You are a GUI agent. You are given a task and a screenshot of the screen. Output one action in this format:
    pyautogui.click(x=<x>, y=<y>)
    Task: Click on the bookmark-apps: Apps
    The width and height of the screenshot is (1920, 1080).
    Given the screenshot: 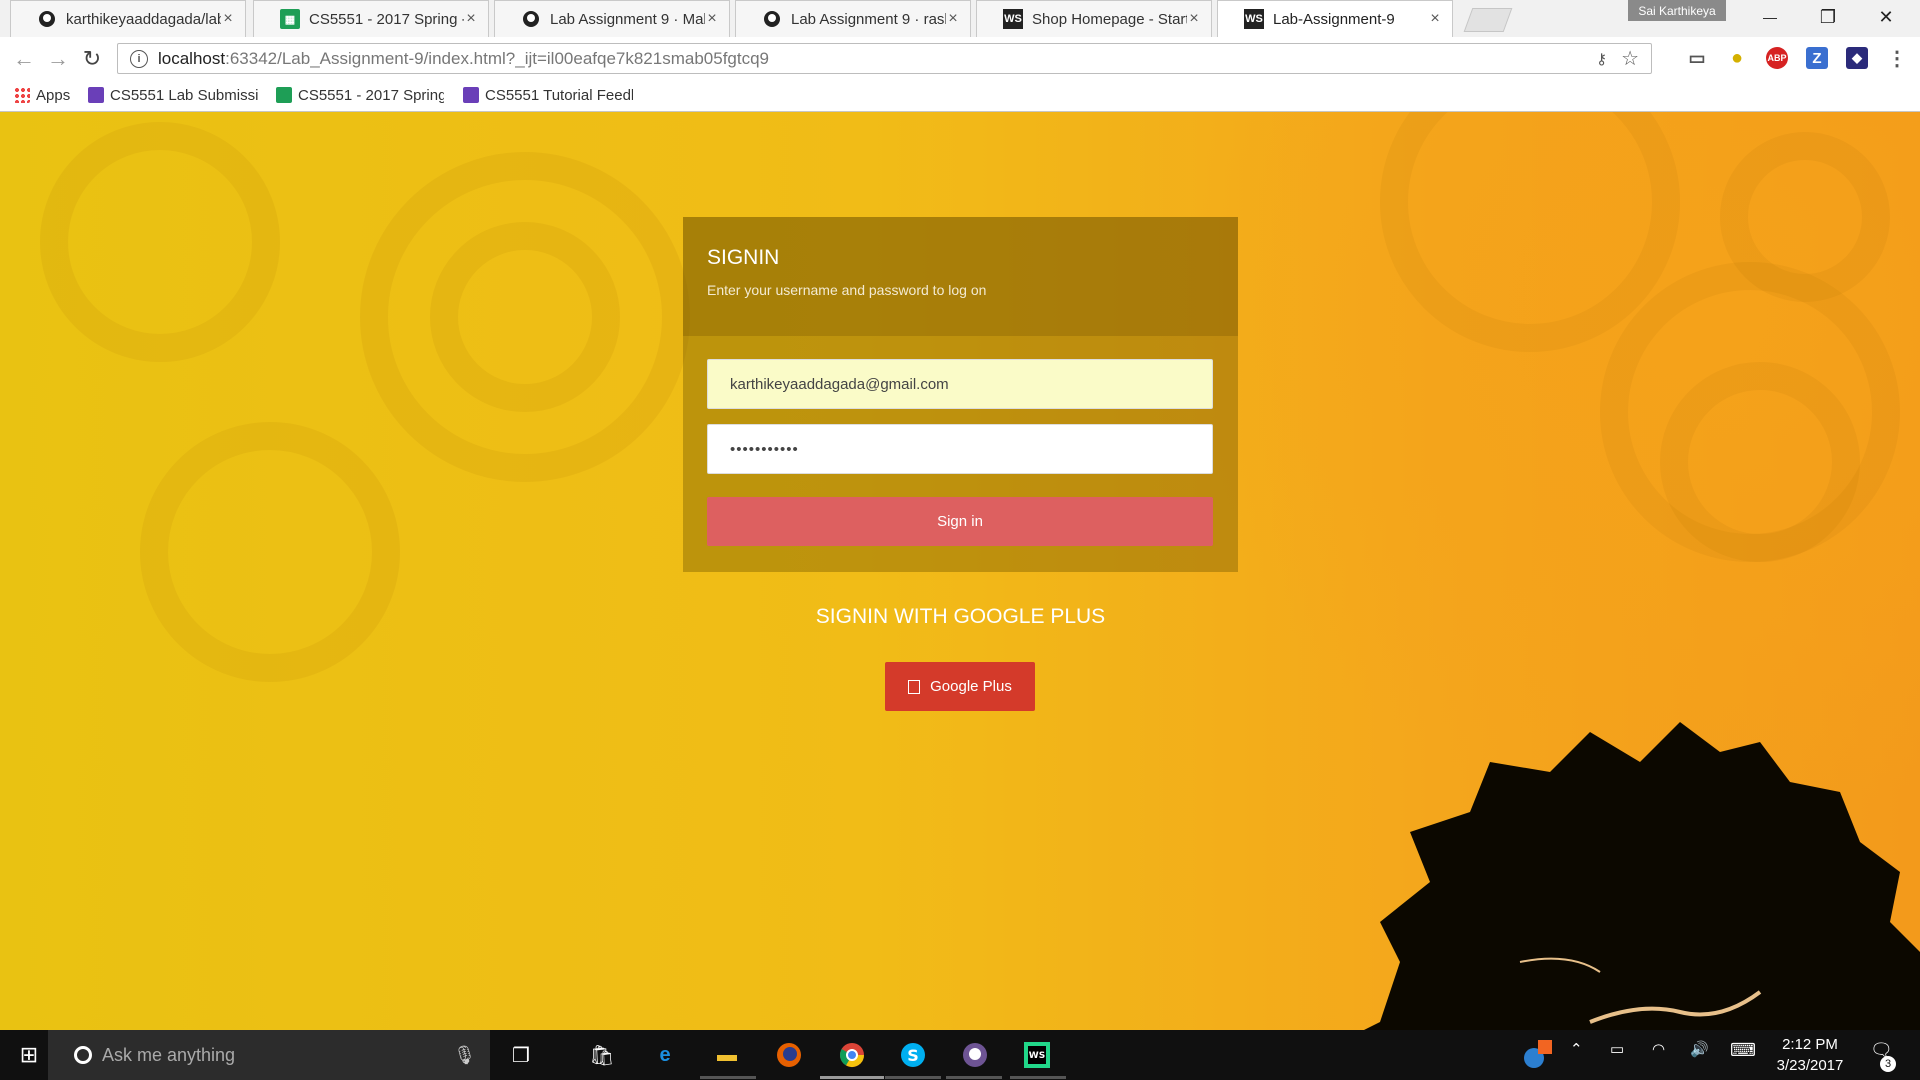 What is the action you would take?
    pyautogui.click(x=47, y=95)
    